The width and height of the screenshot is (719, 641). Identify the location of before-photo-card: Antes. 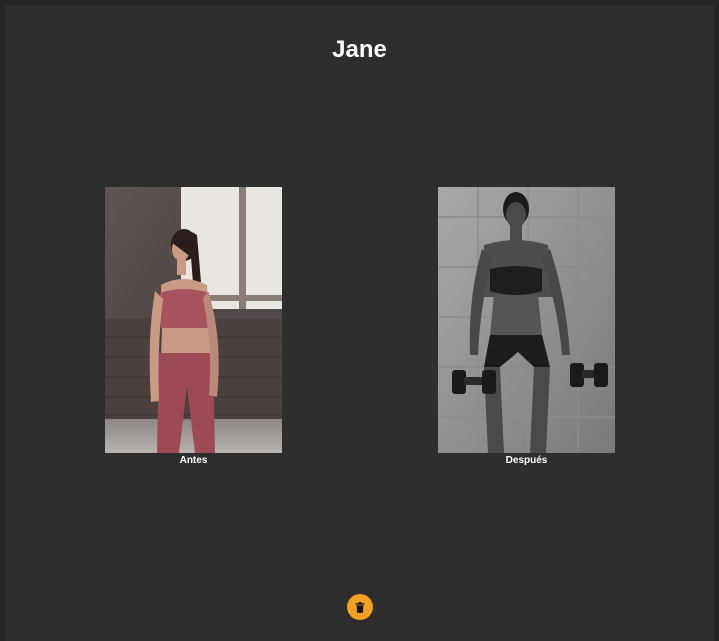
(193, 327).